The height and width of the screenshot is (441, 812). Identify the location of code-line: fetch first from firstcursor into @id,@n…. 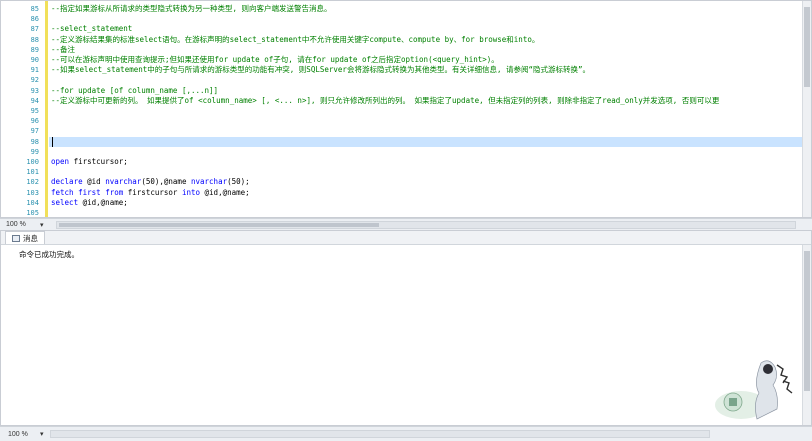
(150, 193).